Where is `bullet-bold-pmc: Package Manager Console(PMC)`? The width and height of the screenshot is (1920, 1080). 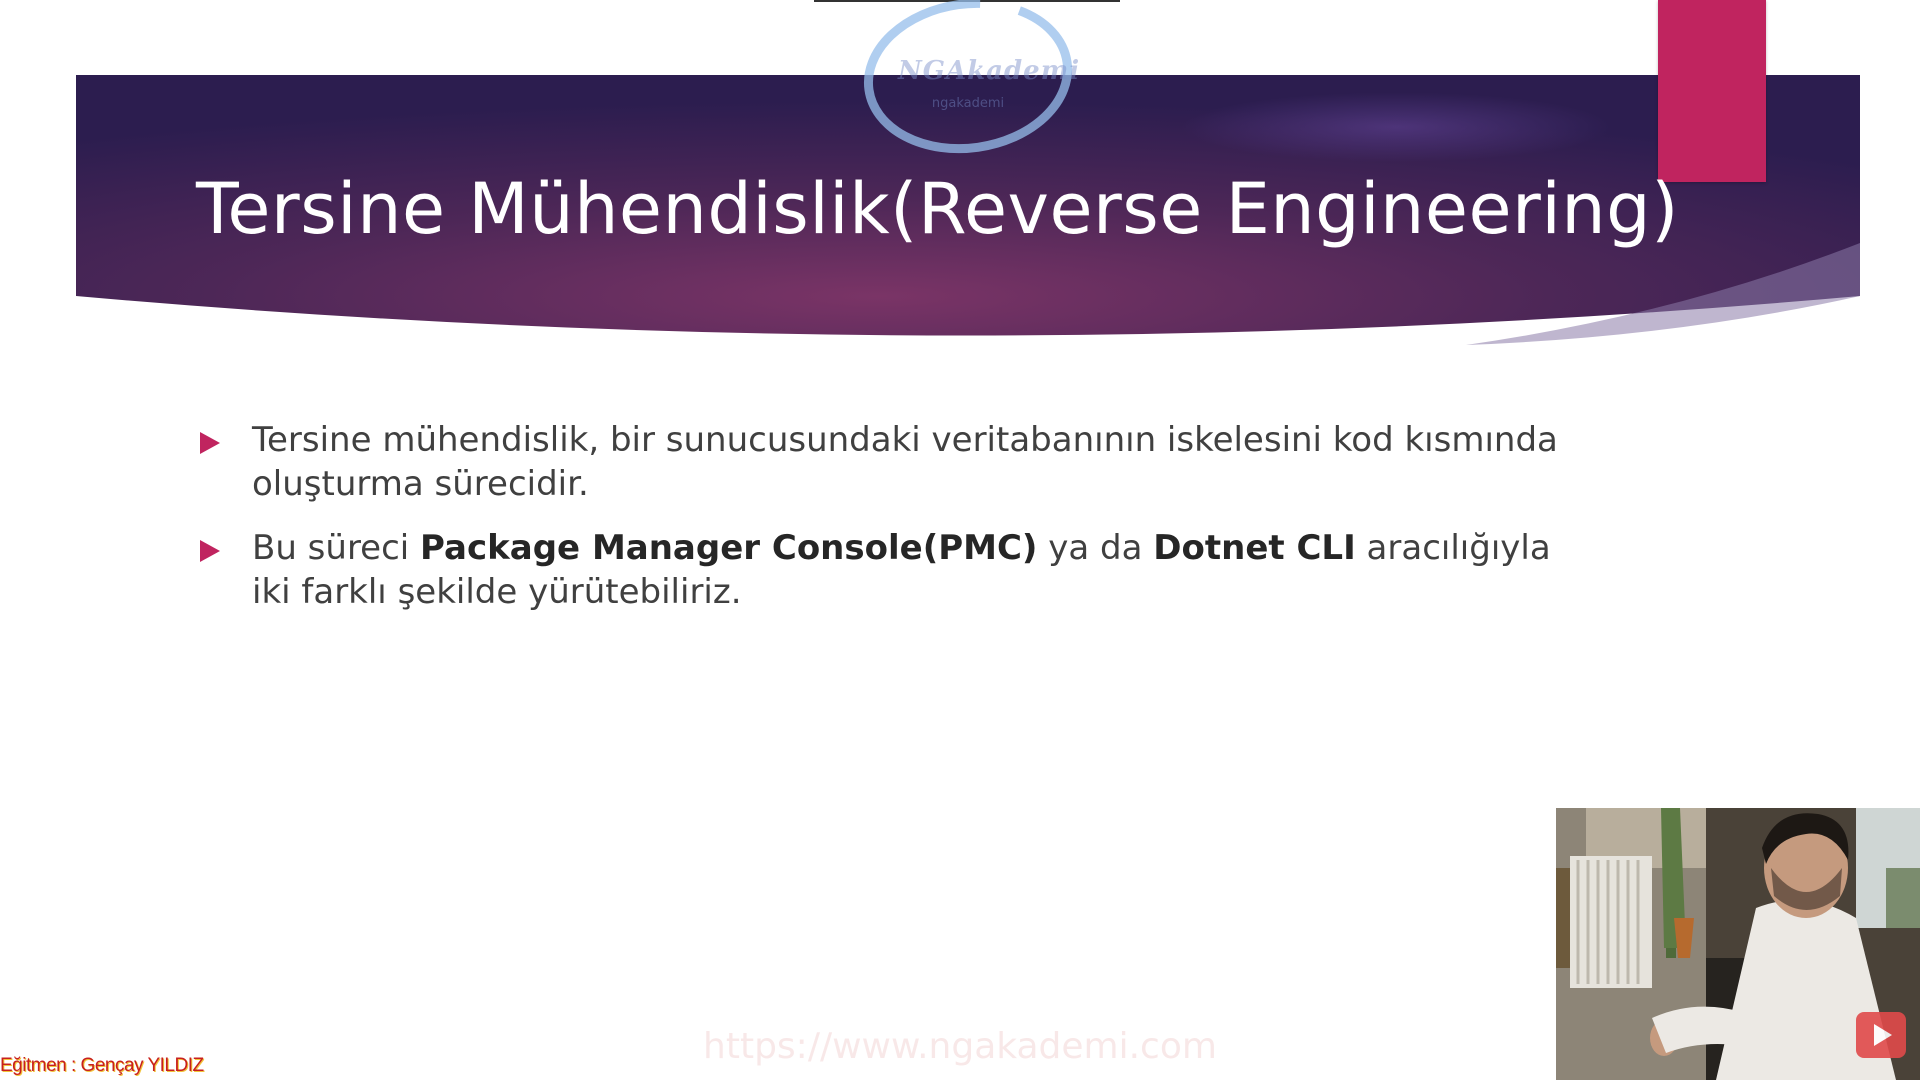
bullet-bold-pmc: Package Manager Console(PMC) is located at coordinates (729, 548).